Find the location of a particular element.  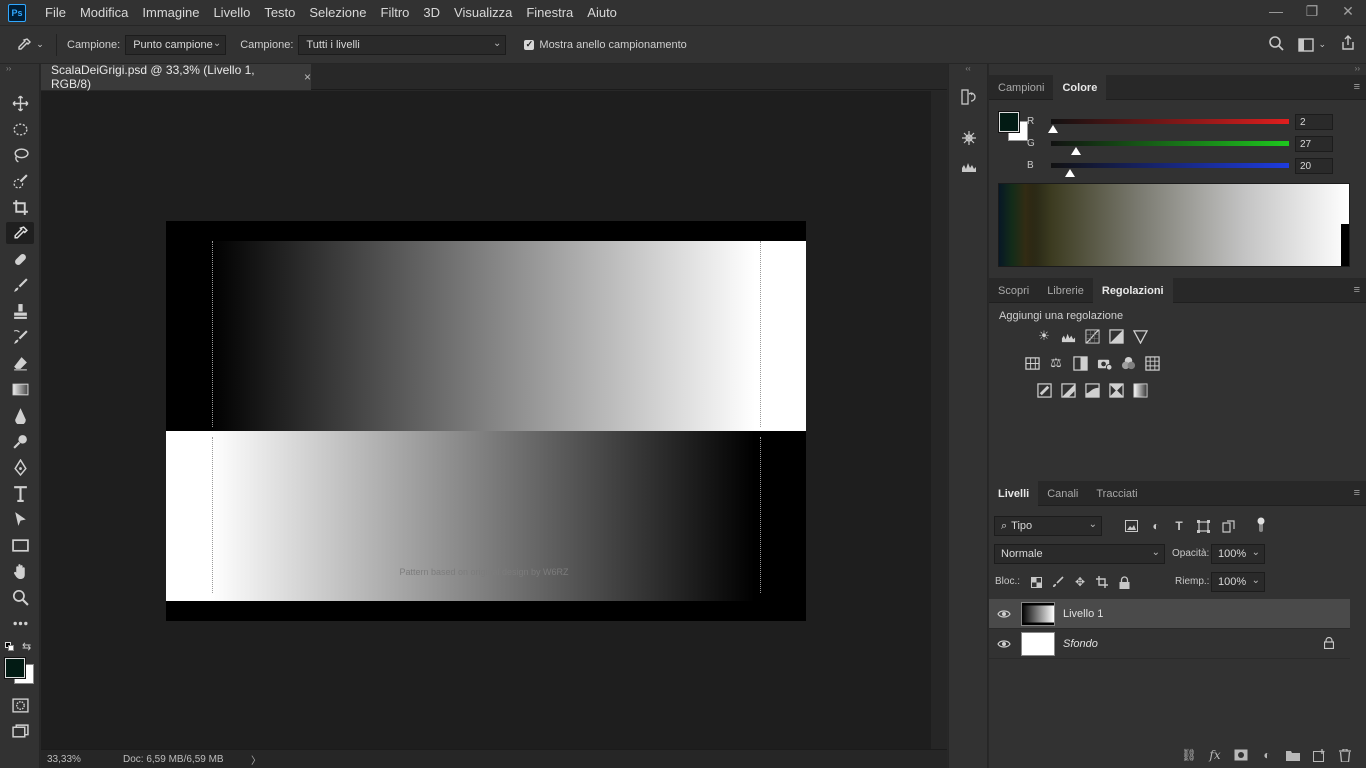

curves-icon is located at coordinates (1092, 336).